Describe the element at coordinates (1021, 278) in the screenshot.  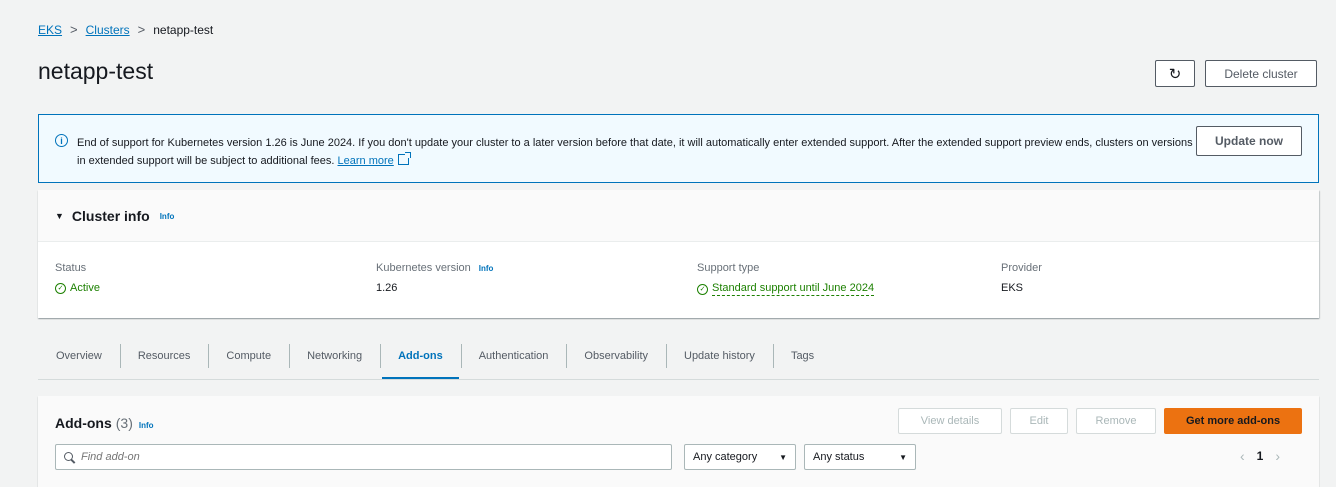
I see `provider-column: Provider EKS` at that location.